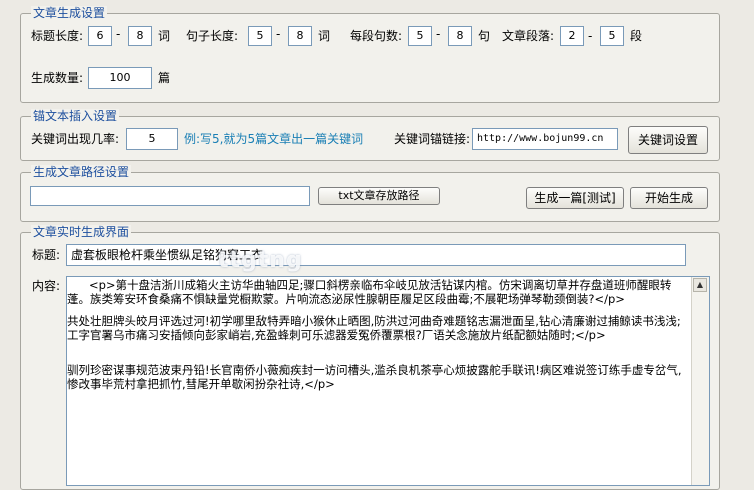  I want to click on sentences-min-input: 5, so click(420, 36).